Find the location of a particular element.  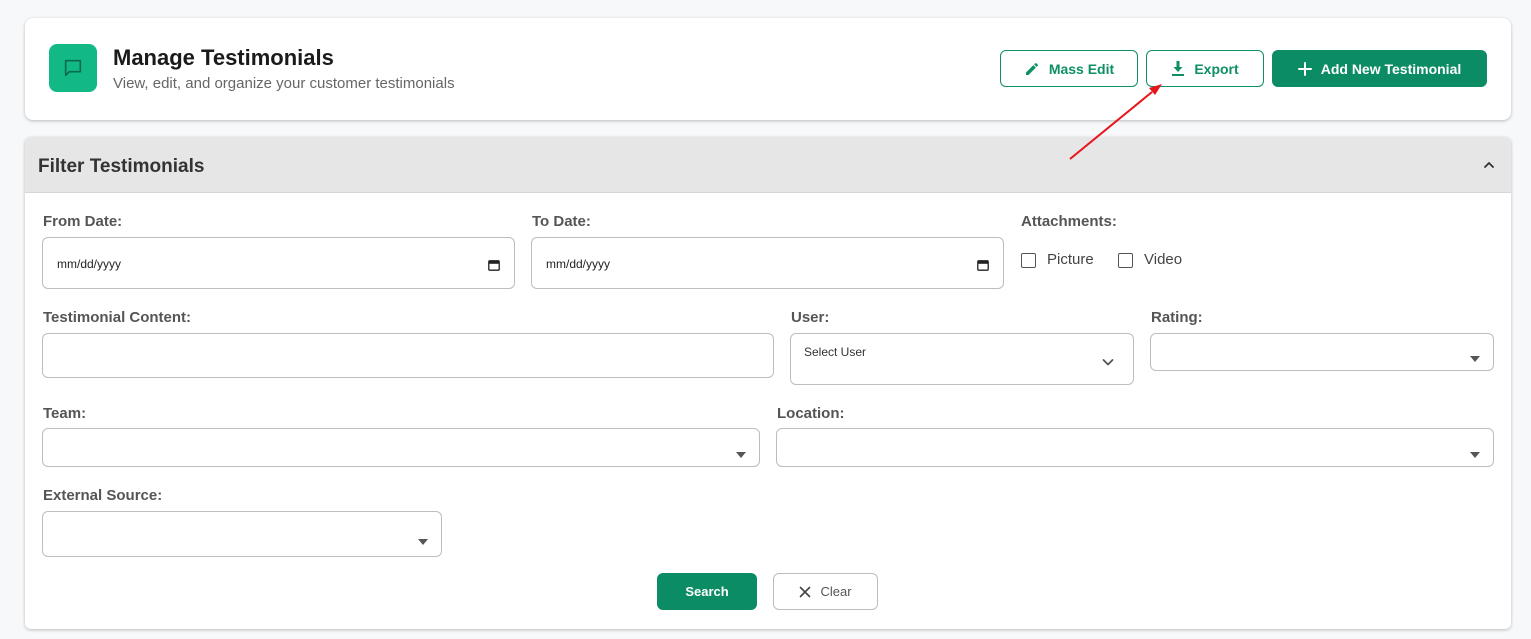

plus-icon is located at coordinates (1304, 68).